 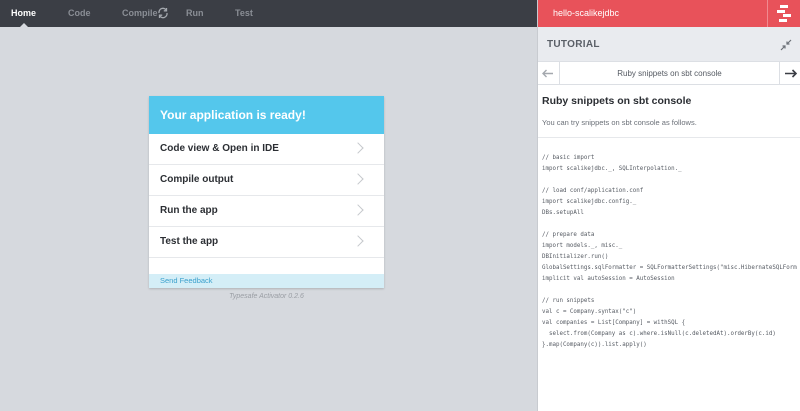 What do you see at coordinates (568, 301) in the screenshot?
I see `code-line: // run snippets` at bounding box center [568, 301].